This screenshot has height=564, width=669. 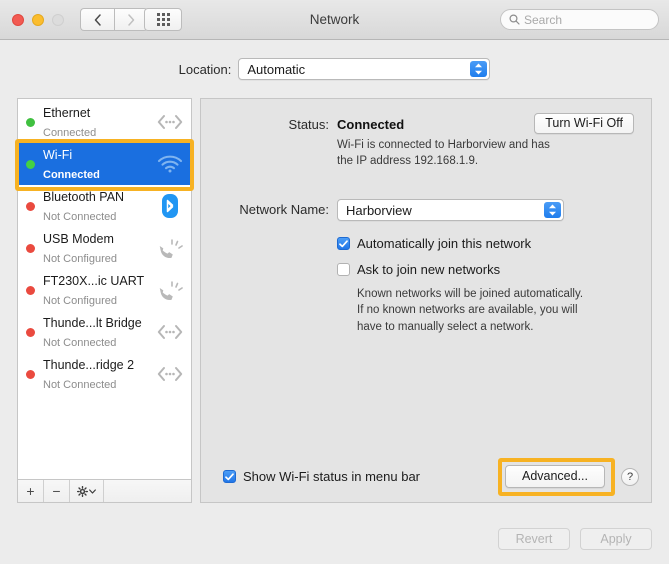 I want to click on service-actions-button, so click(x=87, y=491).